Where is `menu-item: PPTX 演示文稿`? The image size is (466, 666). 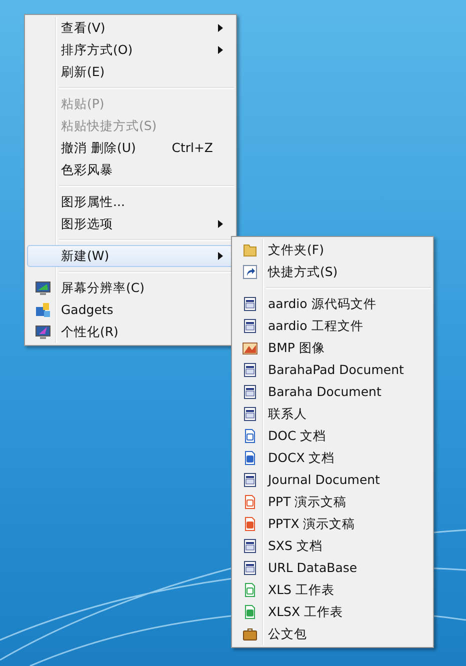
menu-item: PPTX 演示文稿 is located at coordinates (332, 524).